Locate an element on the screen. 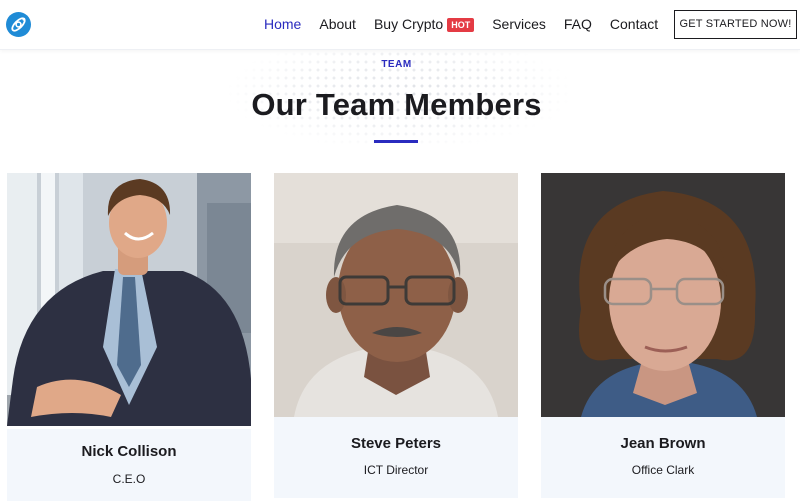  get-started-button: GET STARTED NOW! is located at coordinates (735, 24).